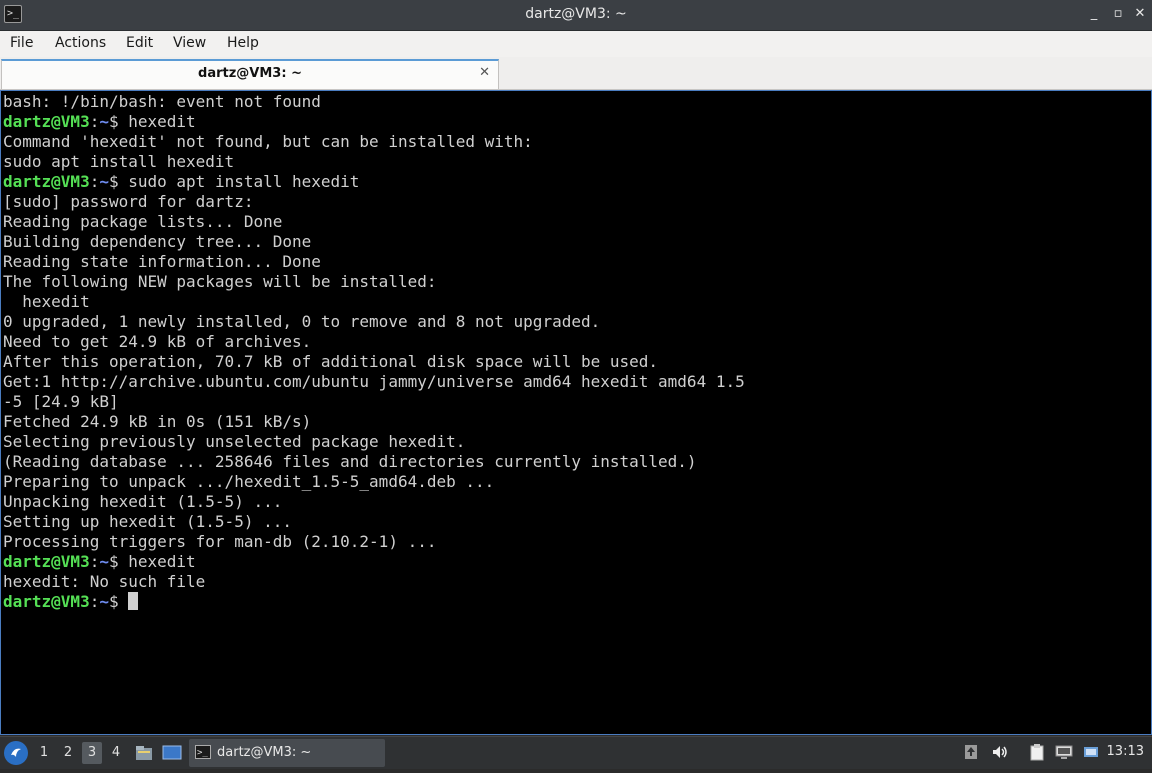 The height and width of the screenshot is (773, 1152). I want to click on terminal-output-line: bash: !/bin/bash: event not found, so click(162, 102).